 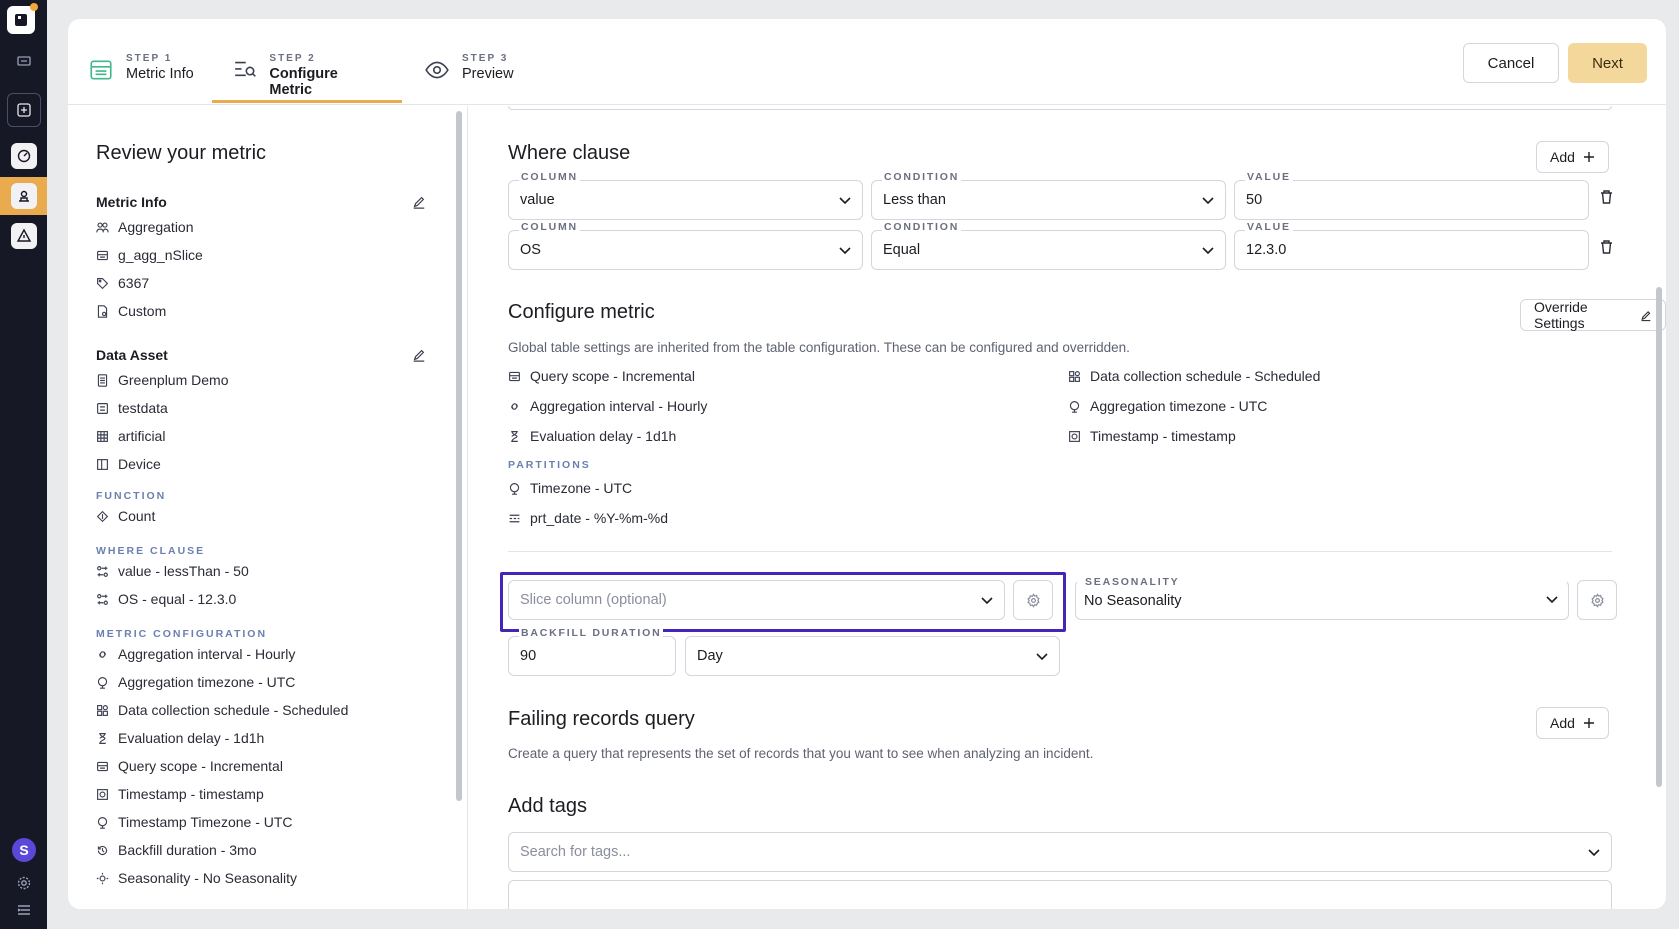 I want to click on next-button: Next, so click(x=1607, y=63).